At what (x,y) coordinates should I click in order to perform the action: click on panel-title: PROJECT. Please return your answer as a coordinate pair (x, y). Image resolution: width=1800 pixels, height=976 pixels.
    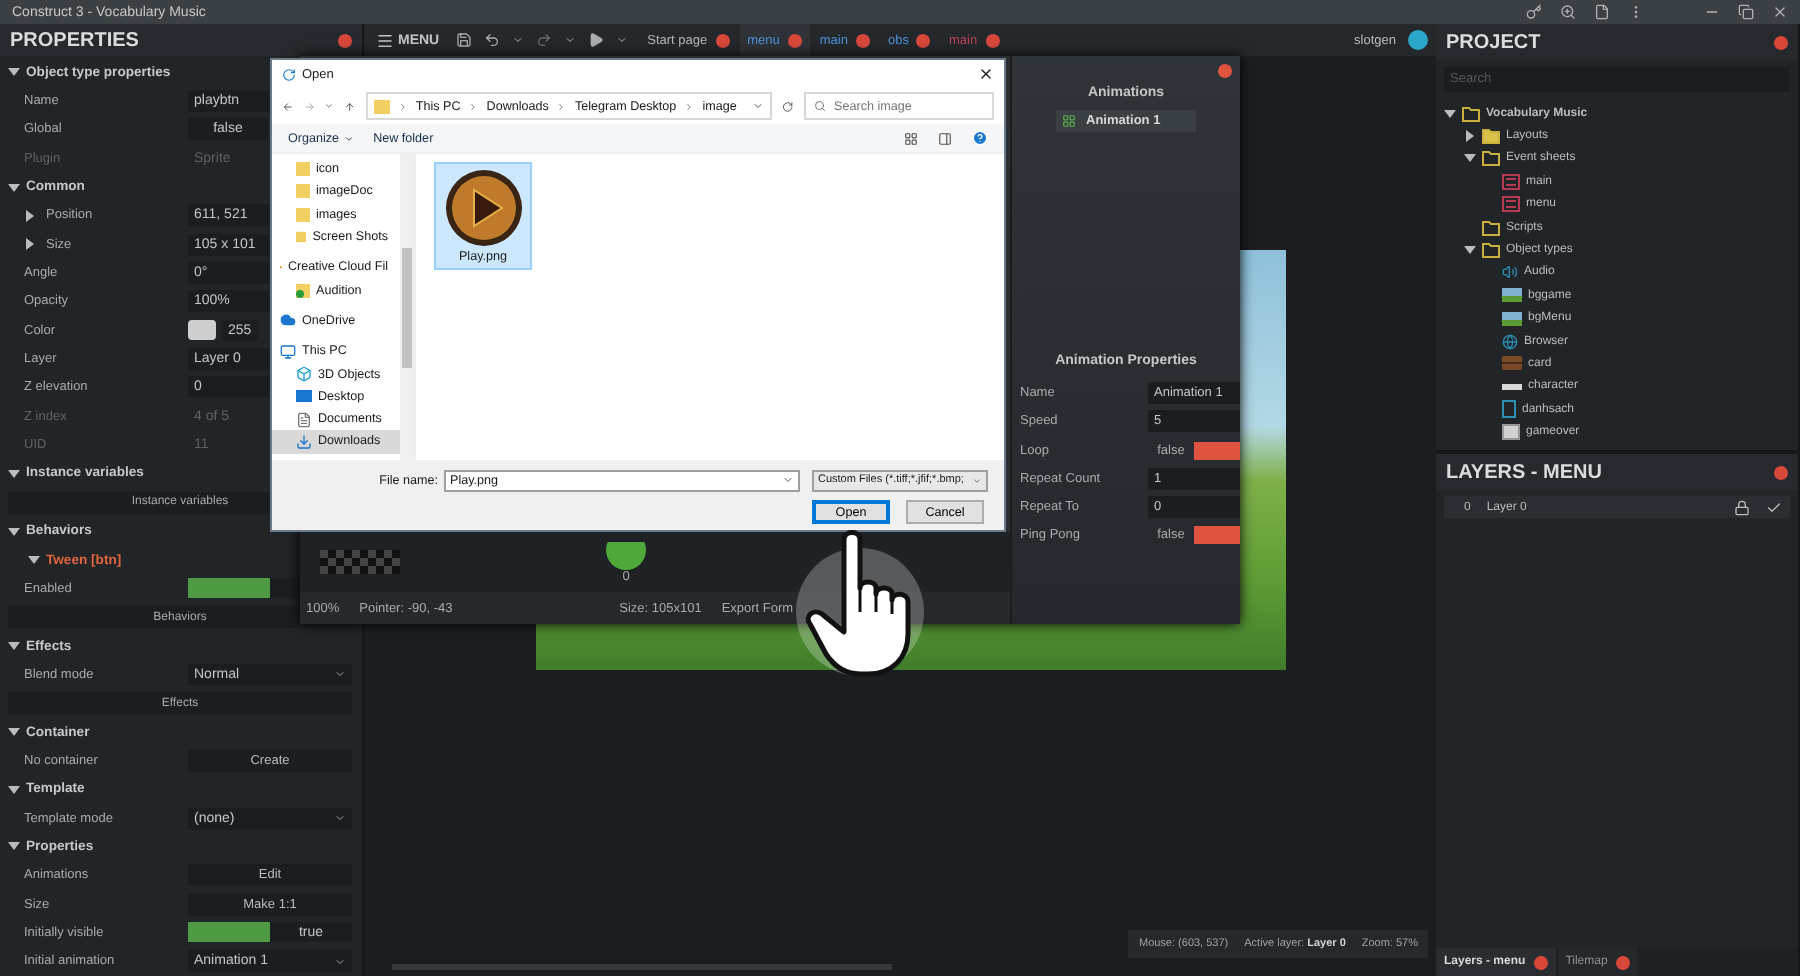
    Looking at the image, I should click on (1493, 42).